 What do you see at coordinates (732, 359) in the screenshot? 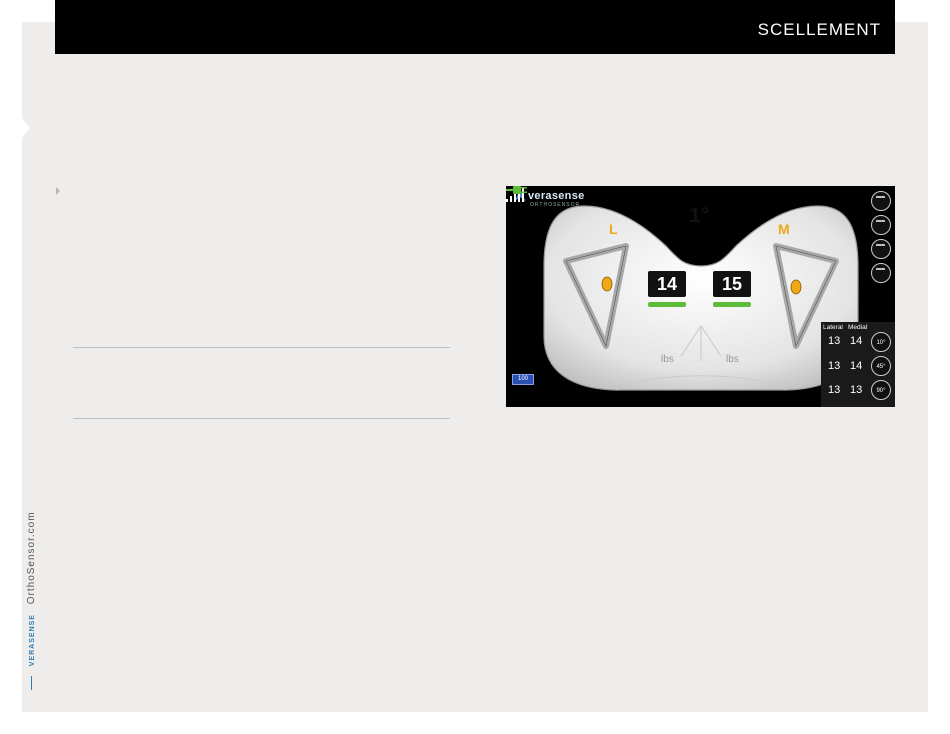
I see `medial-unit: lbs` at bounding box center [732, 359].